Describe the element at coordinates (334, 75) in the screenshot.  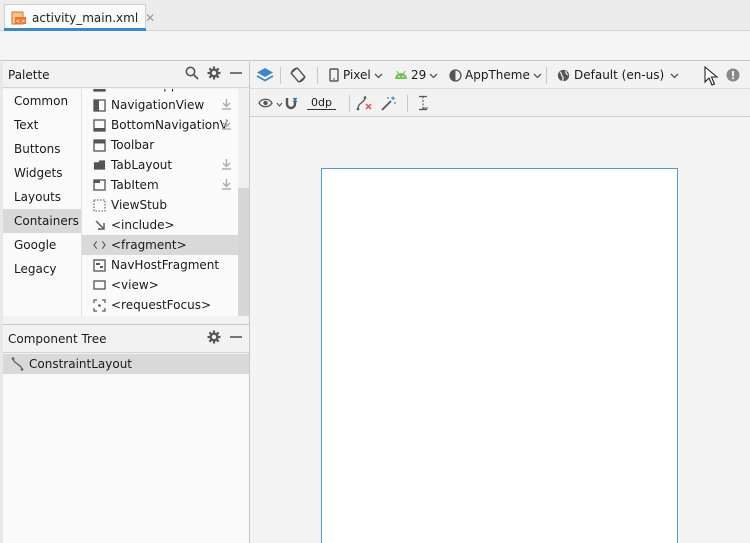
I see `phone-icon` at that location.